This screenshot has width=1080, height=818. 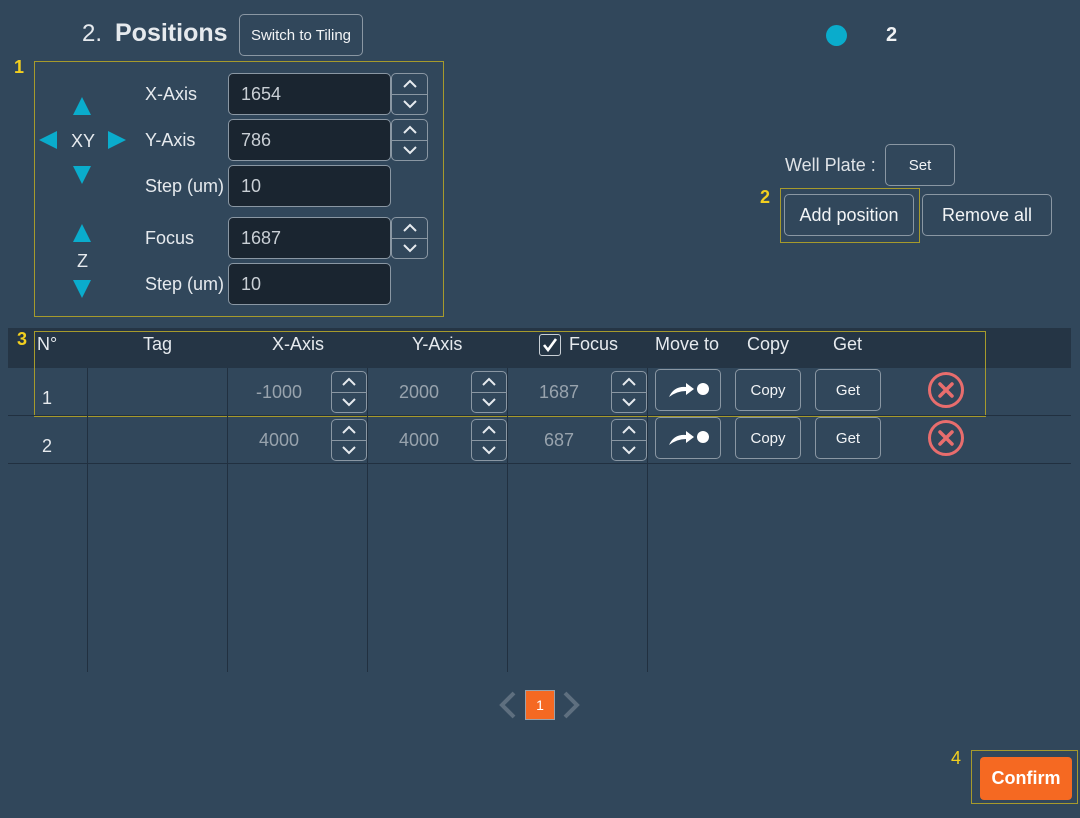 What do you see at coordinates (920, 165) in the screenshot?
I see `well-plate-set-button: Set` at bounding box center [920, 165].